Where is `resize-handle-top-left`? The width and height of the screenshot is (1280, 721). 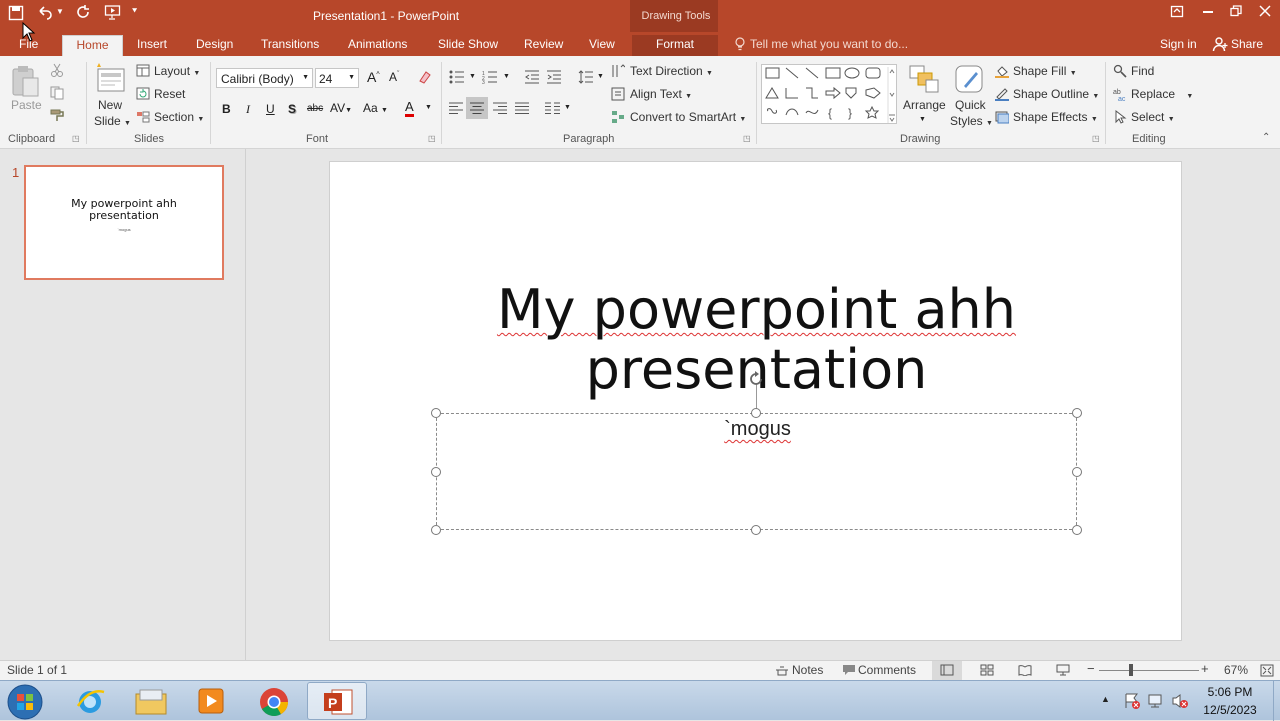
resize-handle-top-left is located at coordinates (436, 413).